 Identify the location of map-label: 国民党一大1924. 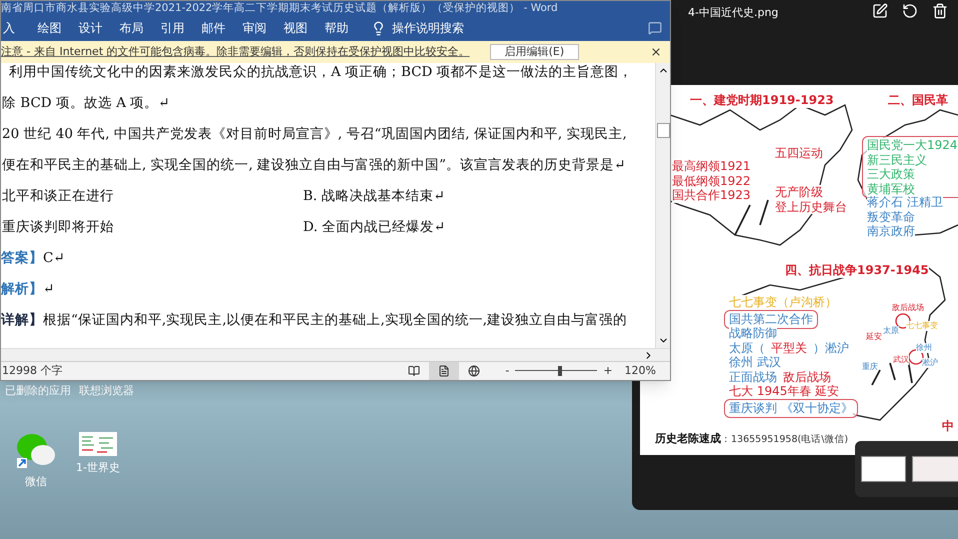
(912, 145).